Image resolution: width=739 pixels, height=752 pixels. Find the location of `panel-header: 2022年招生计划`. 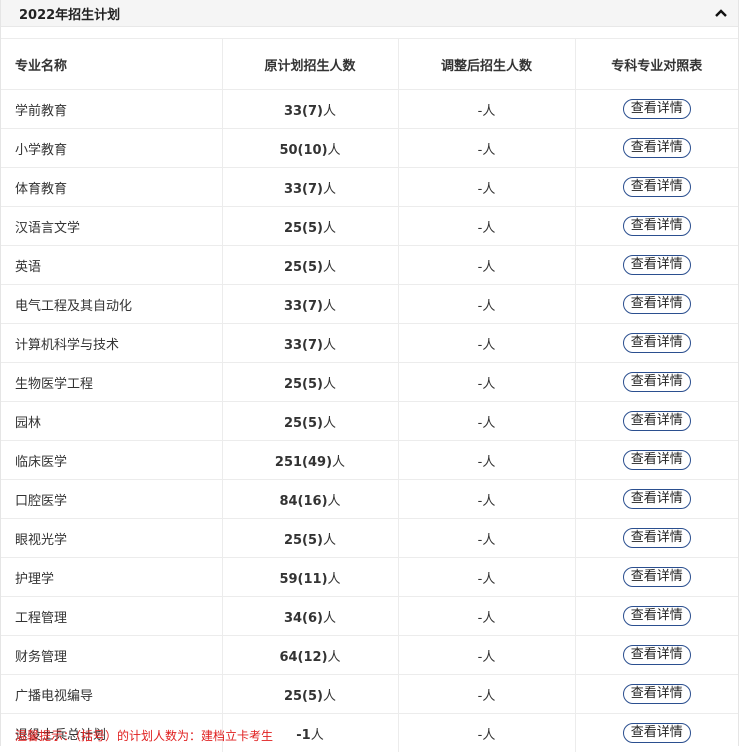

panel-header: 2022年招生计划 is located at coordinates (369, 13).